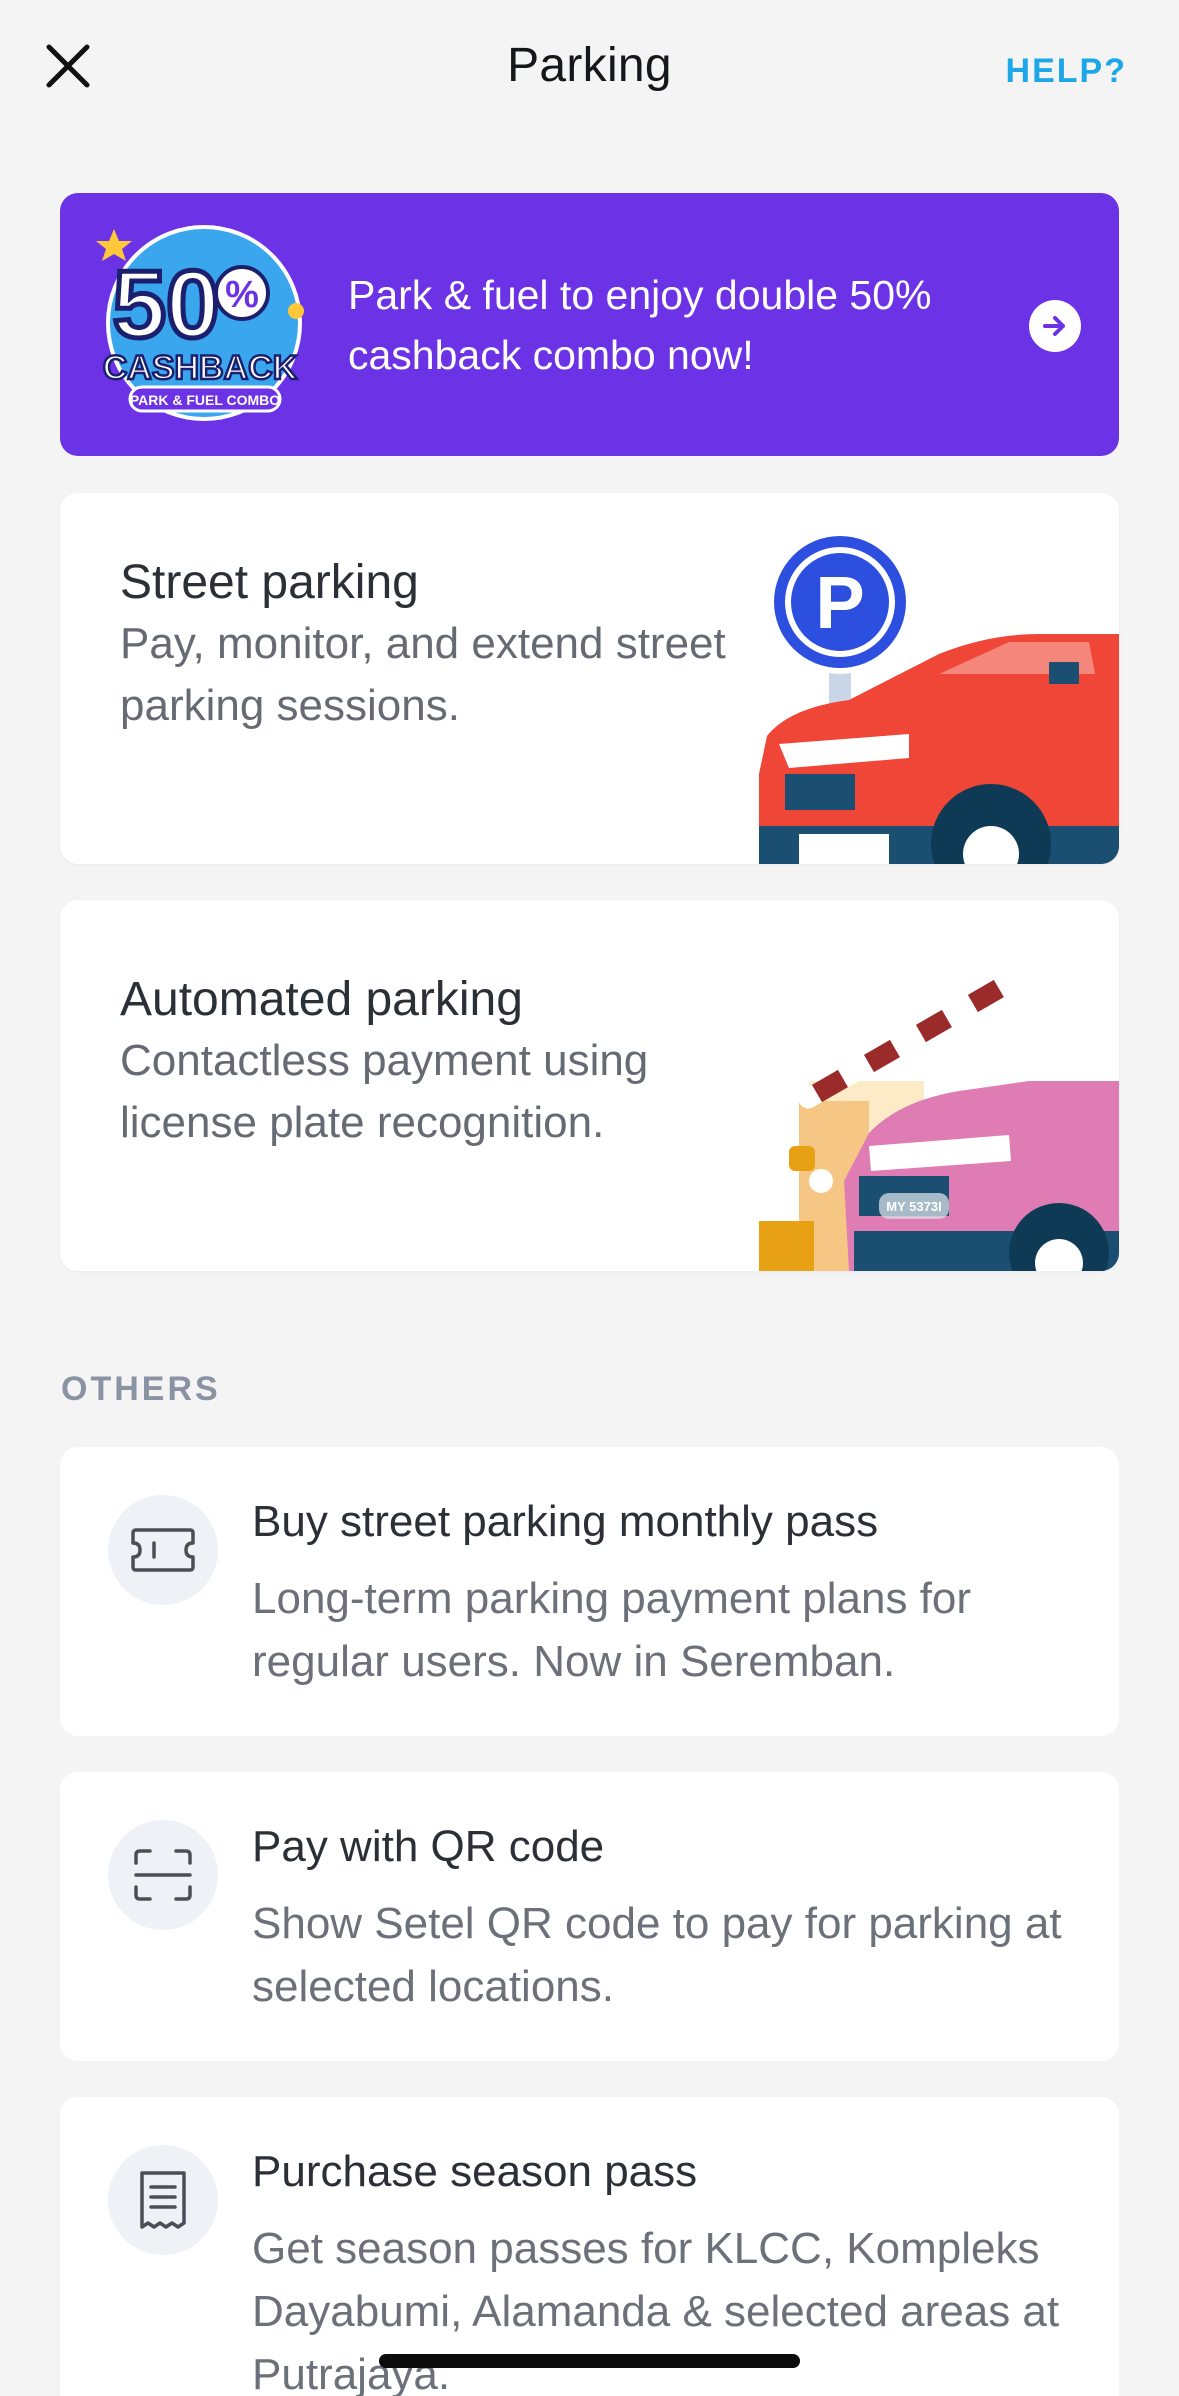 The image size is (1179, 2396). I want to click on ticket-icon-container, so click(163, 1550).